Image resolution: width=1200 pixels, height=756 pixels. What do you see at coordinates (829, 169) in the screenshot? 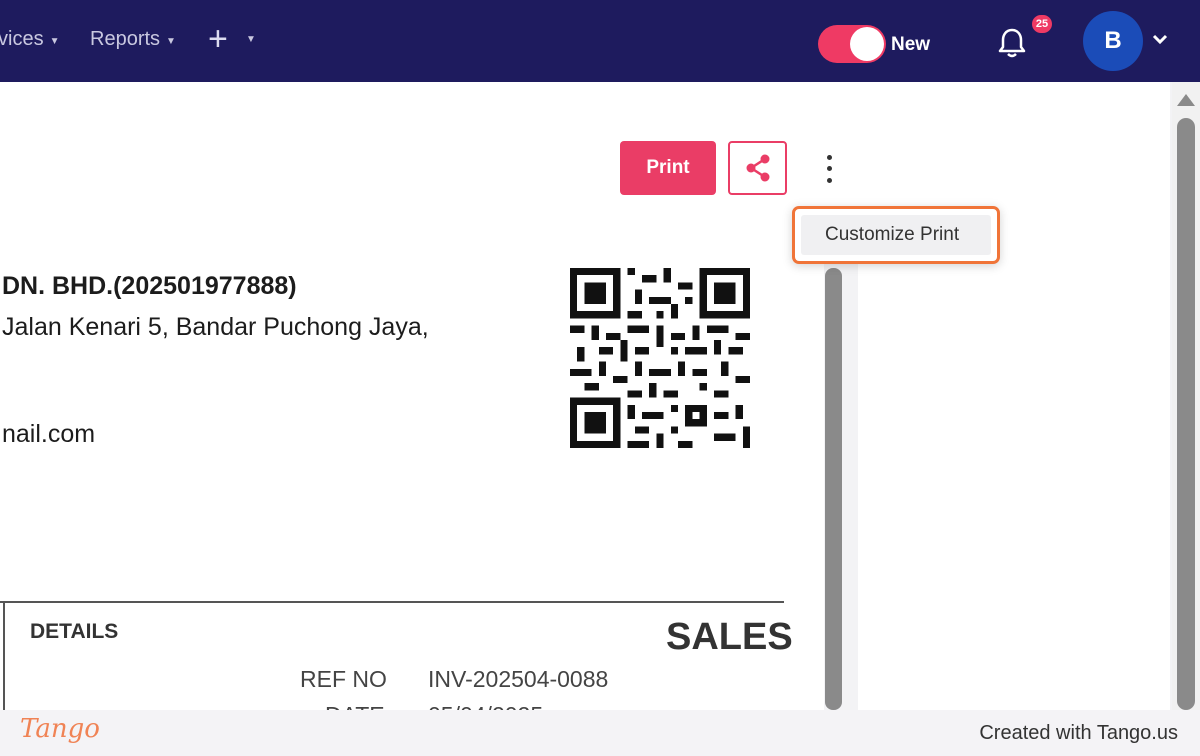
I see `more-options-icon` at bounding box center [829, 169].